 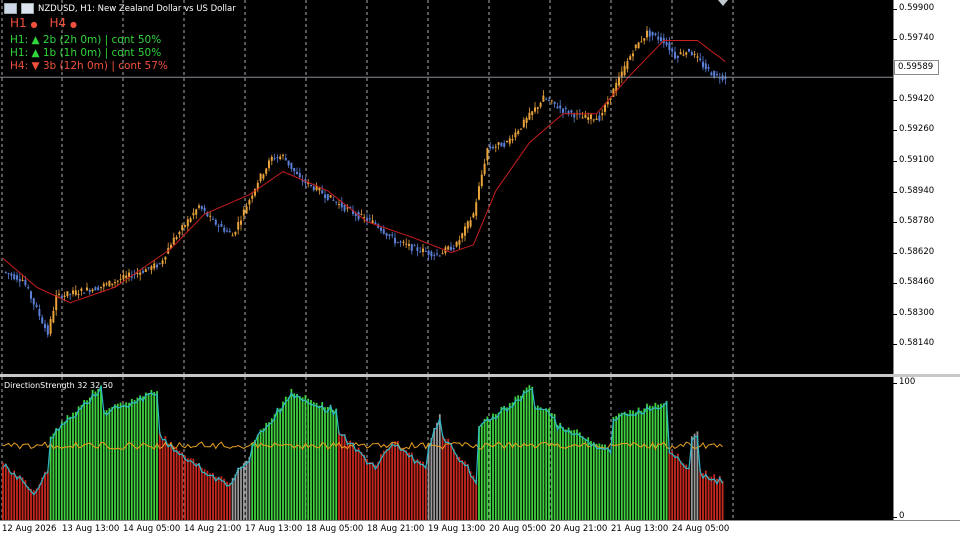 I want to click on chart-shift-marker-icon, so click(x=723, y=3).